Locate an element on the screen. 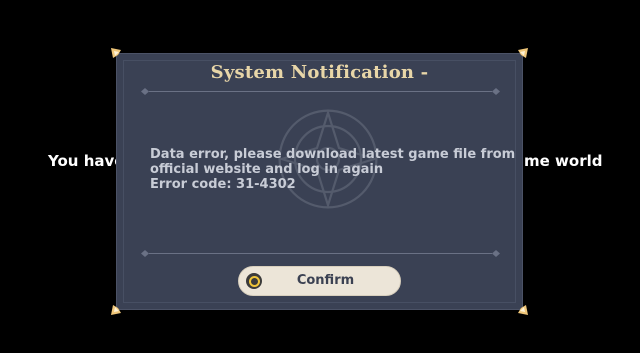  confirm-button: Confirm is located at coordinates (319, 281).